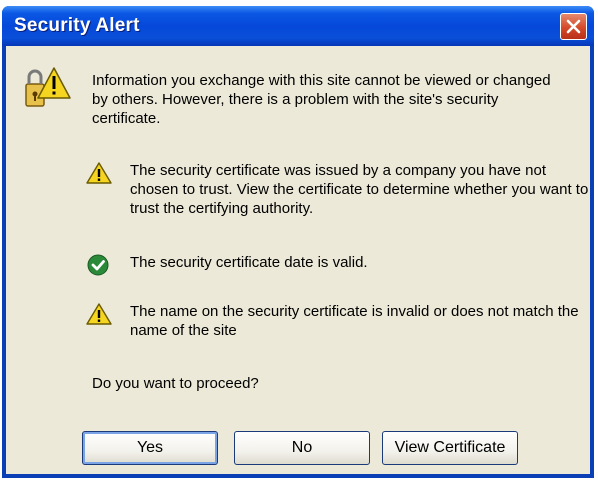 The height and width of the screenshot is (484, 598). What do you see at coordinates (249, 262) in the screenshot?
I see `item-text: The security certificate date is valid.` at bounding box center [249, 262].